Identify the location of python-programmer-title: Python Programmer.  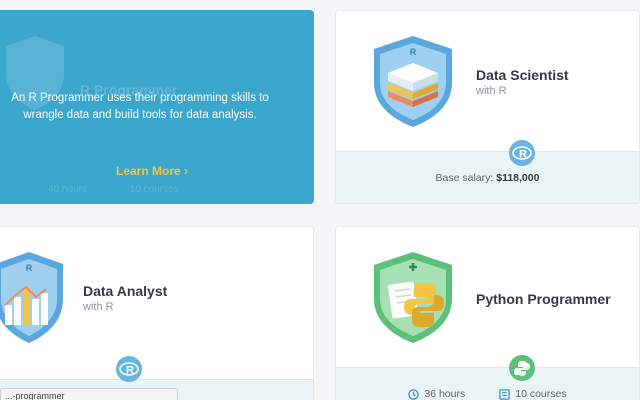
(543, 299).